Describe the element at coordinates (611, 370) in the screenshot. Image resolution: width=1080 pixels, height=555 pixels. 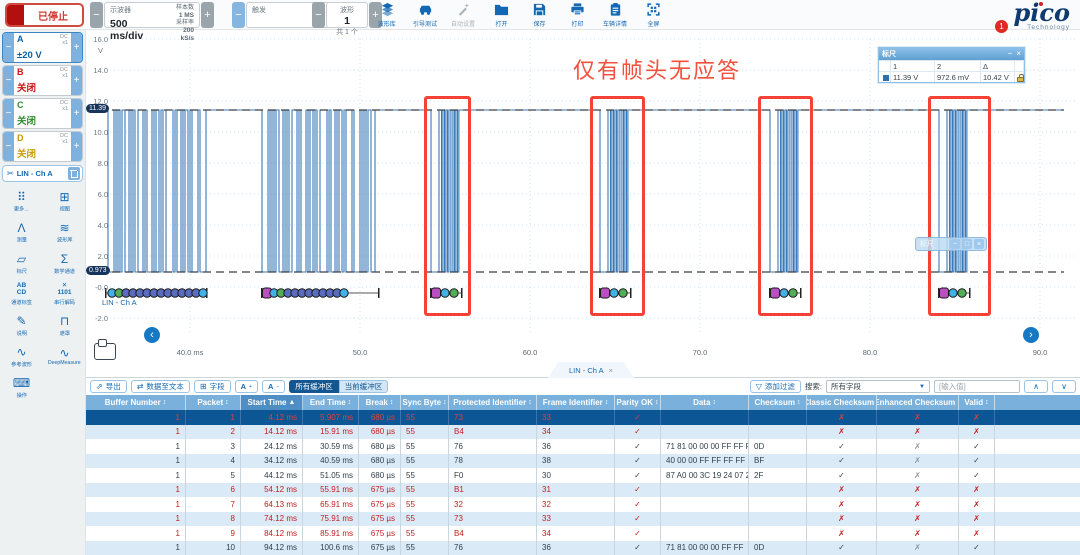
I see `tab-close-icon: ×` at that location.